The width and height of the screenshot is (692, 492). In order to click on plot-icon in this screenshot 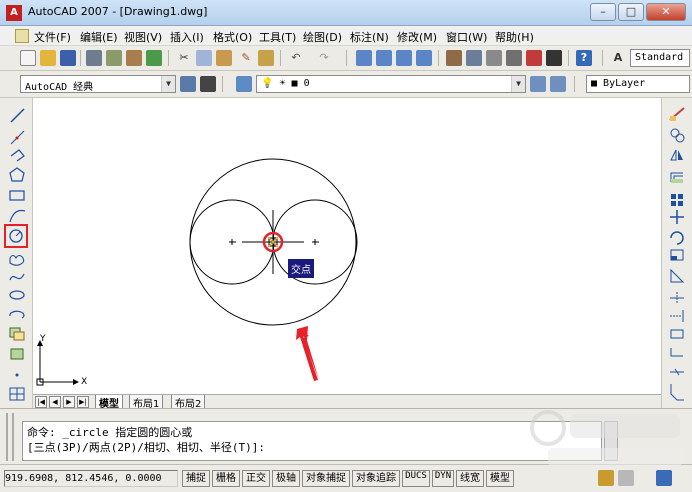, I will do `click(154, 58)`.